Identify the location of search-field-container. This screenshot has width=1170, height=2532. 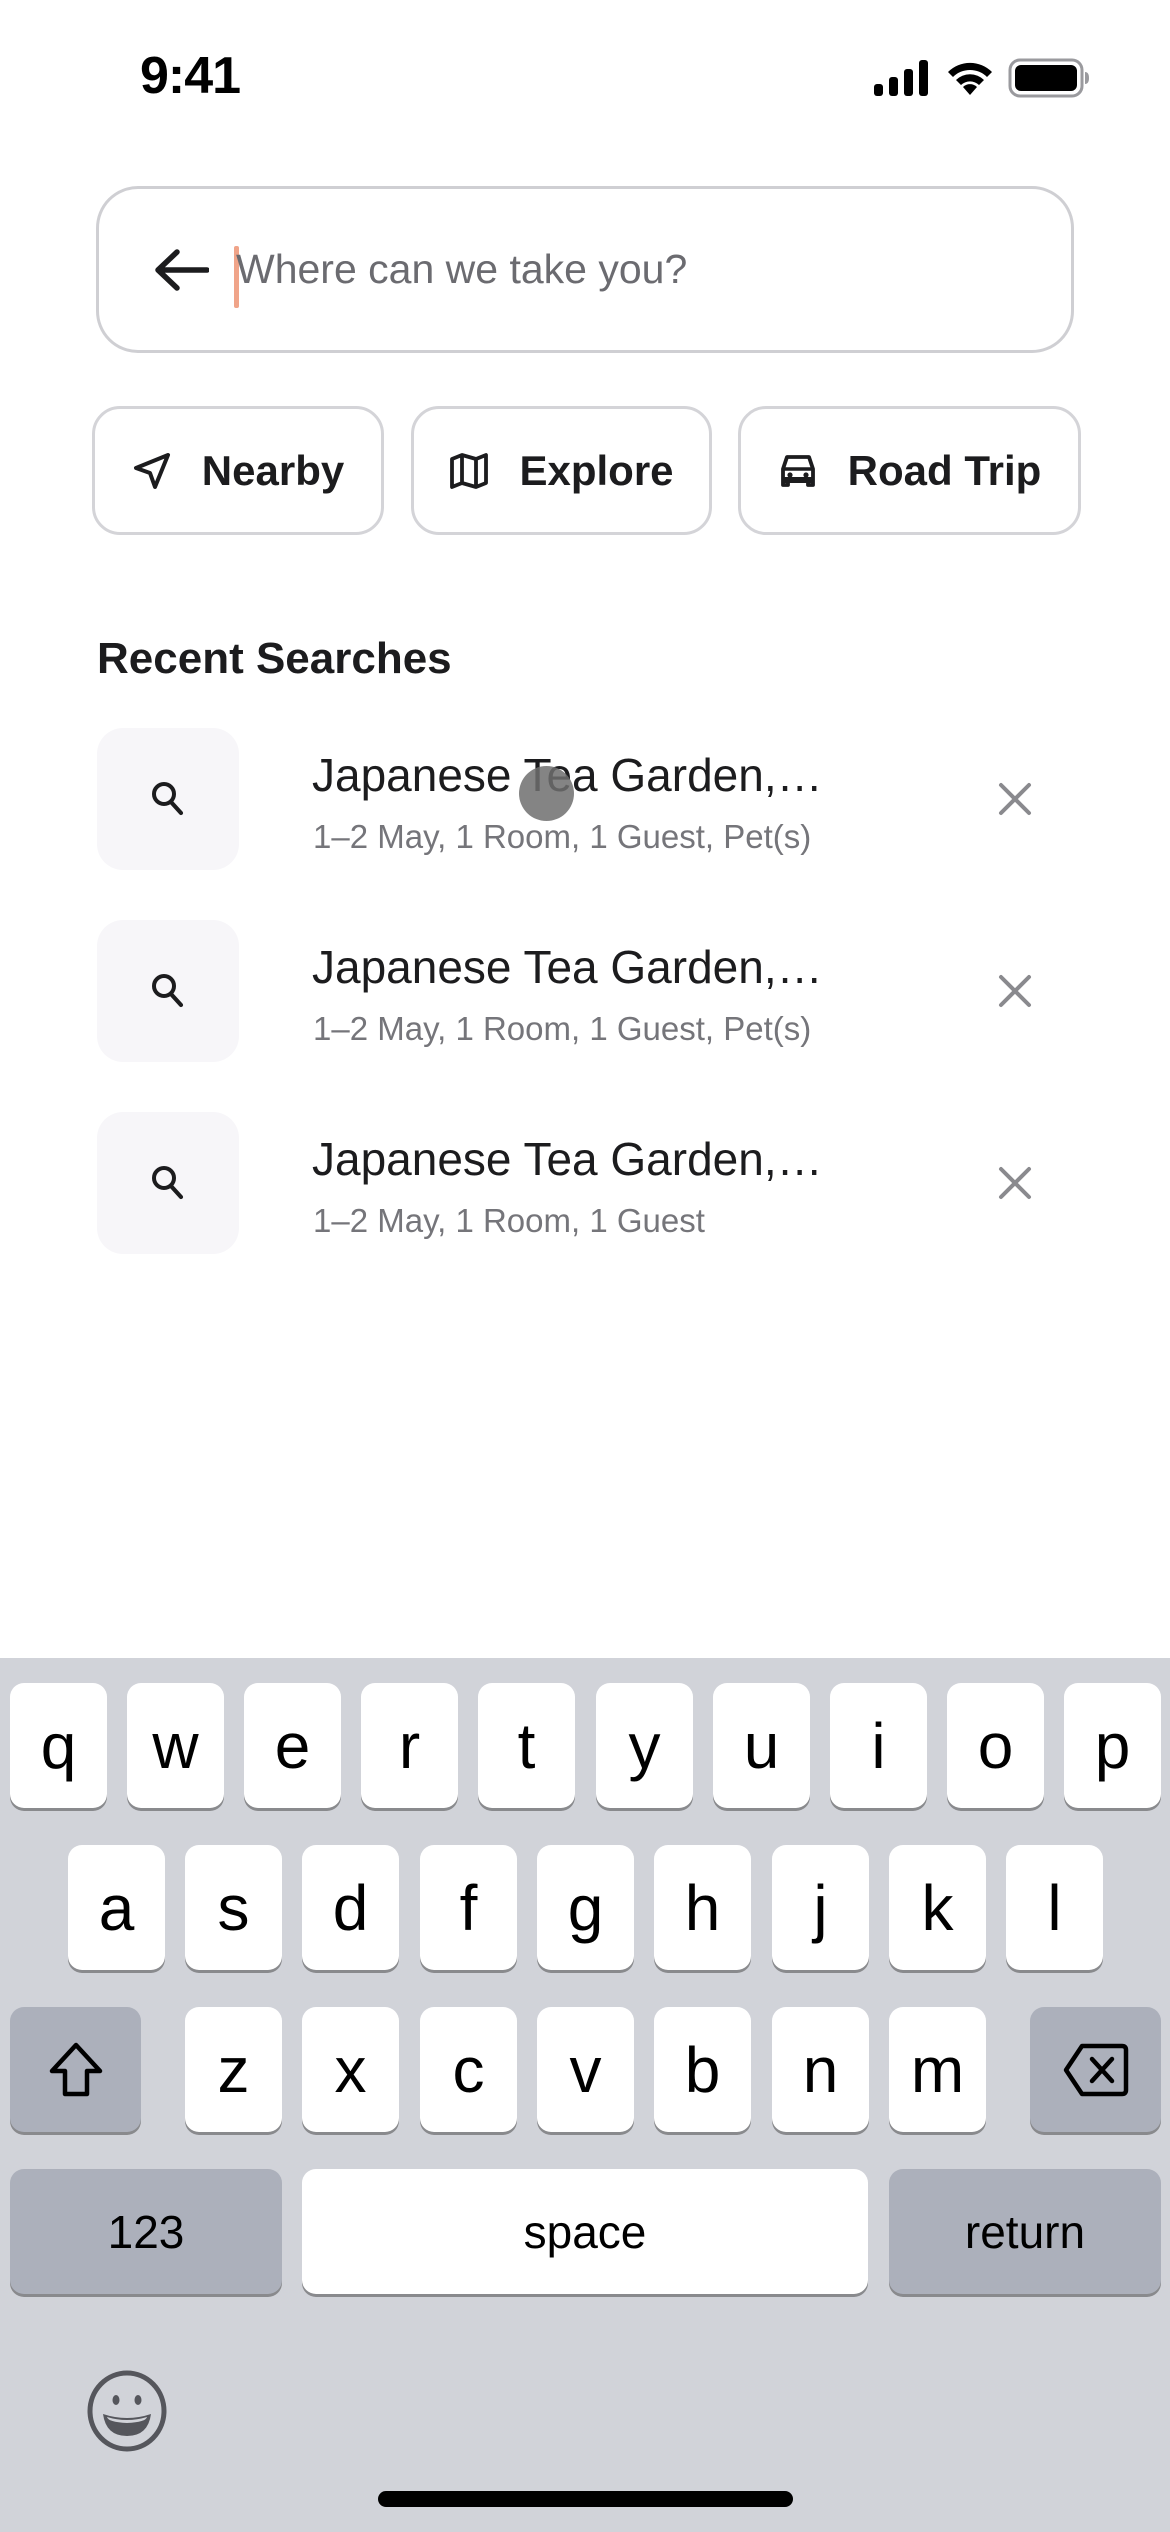
(585, 269).